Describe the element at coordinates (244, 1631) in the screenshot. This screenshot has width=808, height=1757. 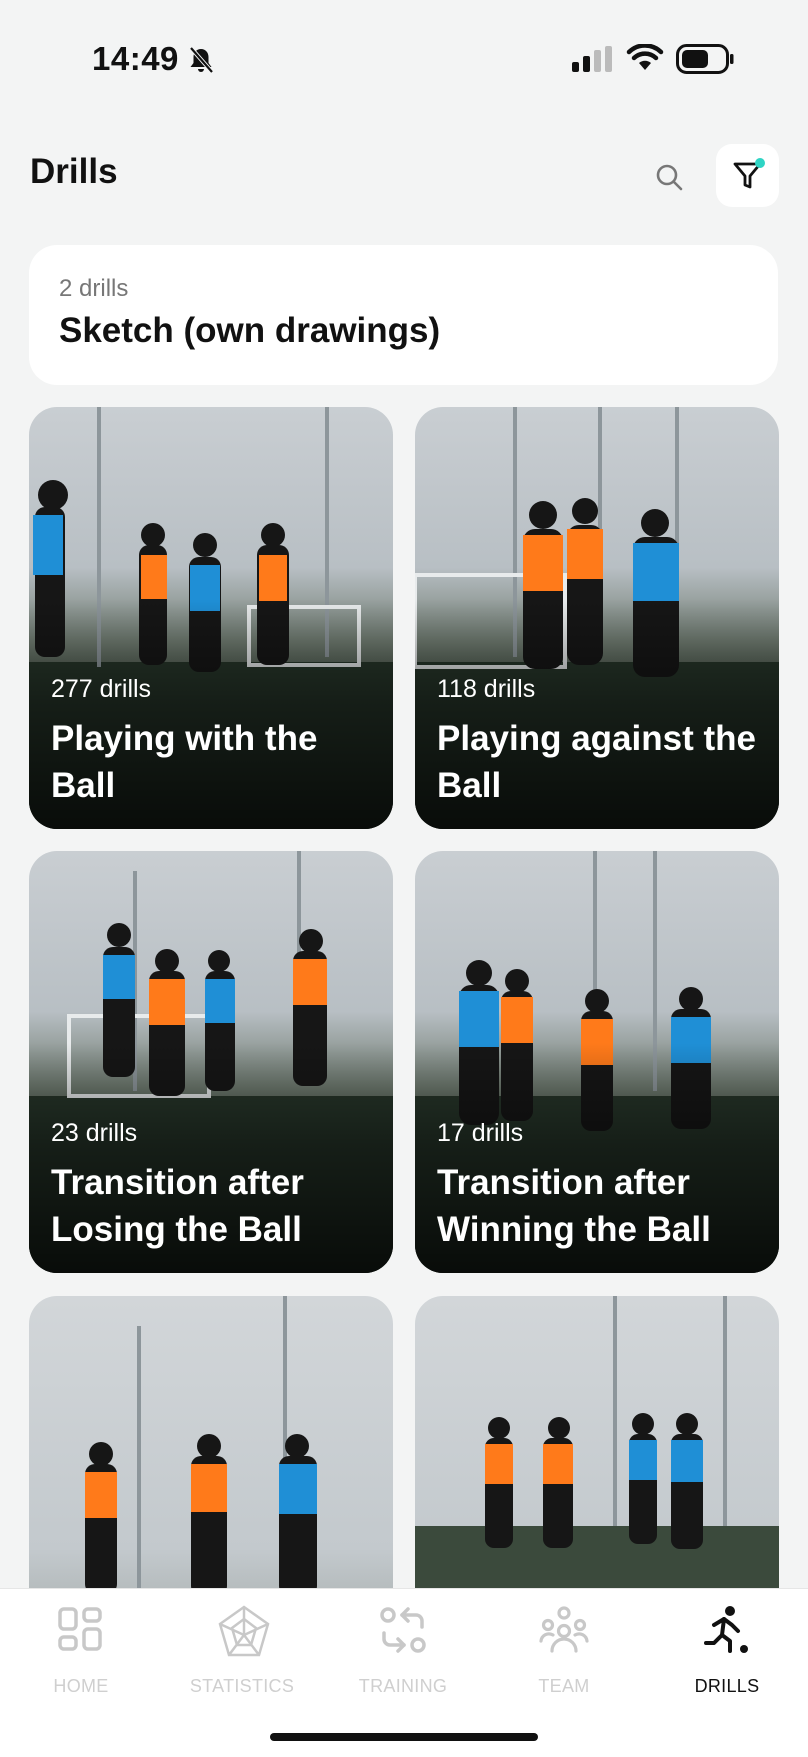
I see `statistics-web-icon` at that location.